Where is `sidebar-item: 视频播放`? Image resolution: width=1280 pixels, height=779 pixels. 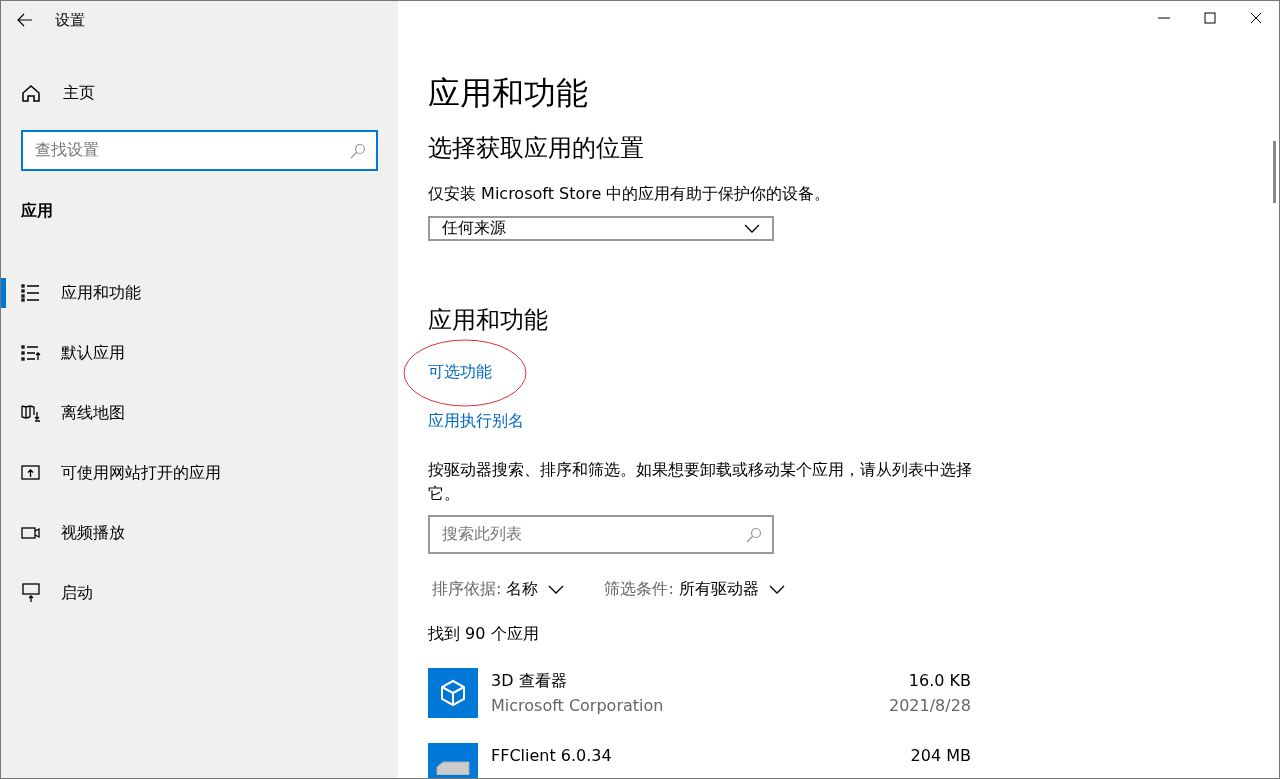
sidebar-item: 视频播放 is located at coordinates (199, 533).